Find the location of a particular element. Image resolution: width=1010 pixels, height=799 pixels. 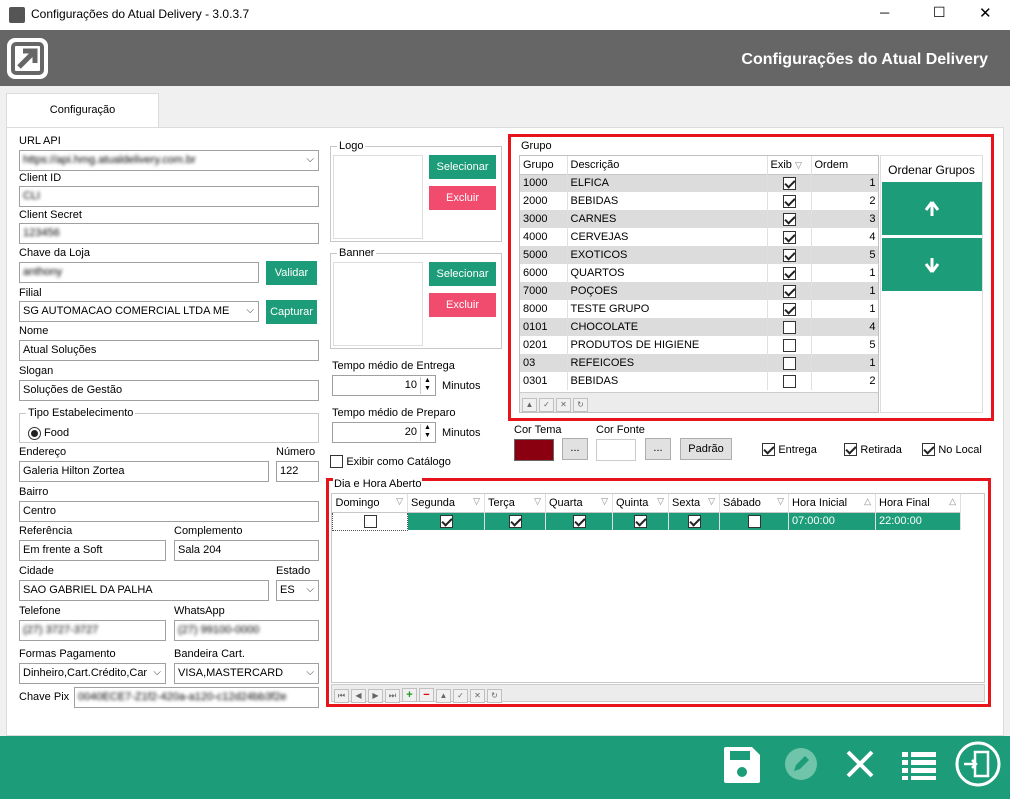

exit-button is located at coordinates (978, 764).